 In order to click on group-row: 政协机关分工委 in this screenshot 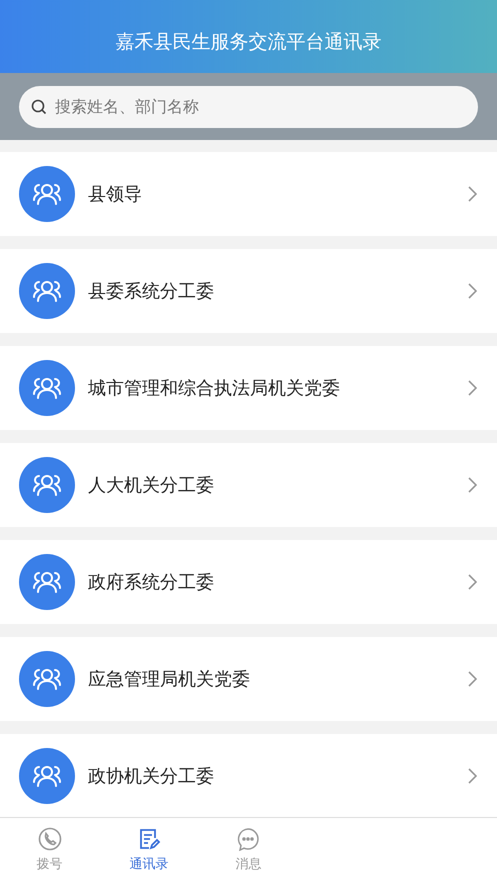, I will do `click(248, 775)`.